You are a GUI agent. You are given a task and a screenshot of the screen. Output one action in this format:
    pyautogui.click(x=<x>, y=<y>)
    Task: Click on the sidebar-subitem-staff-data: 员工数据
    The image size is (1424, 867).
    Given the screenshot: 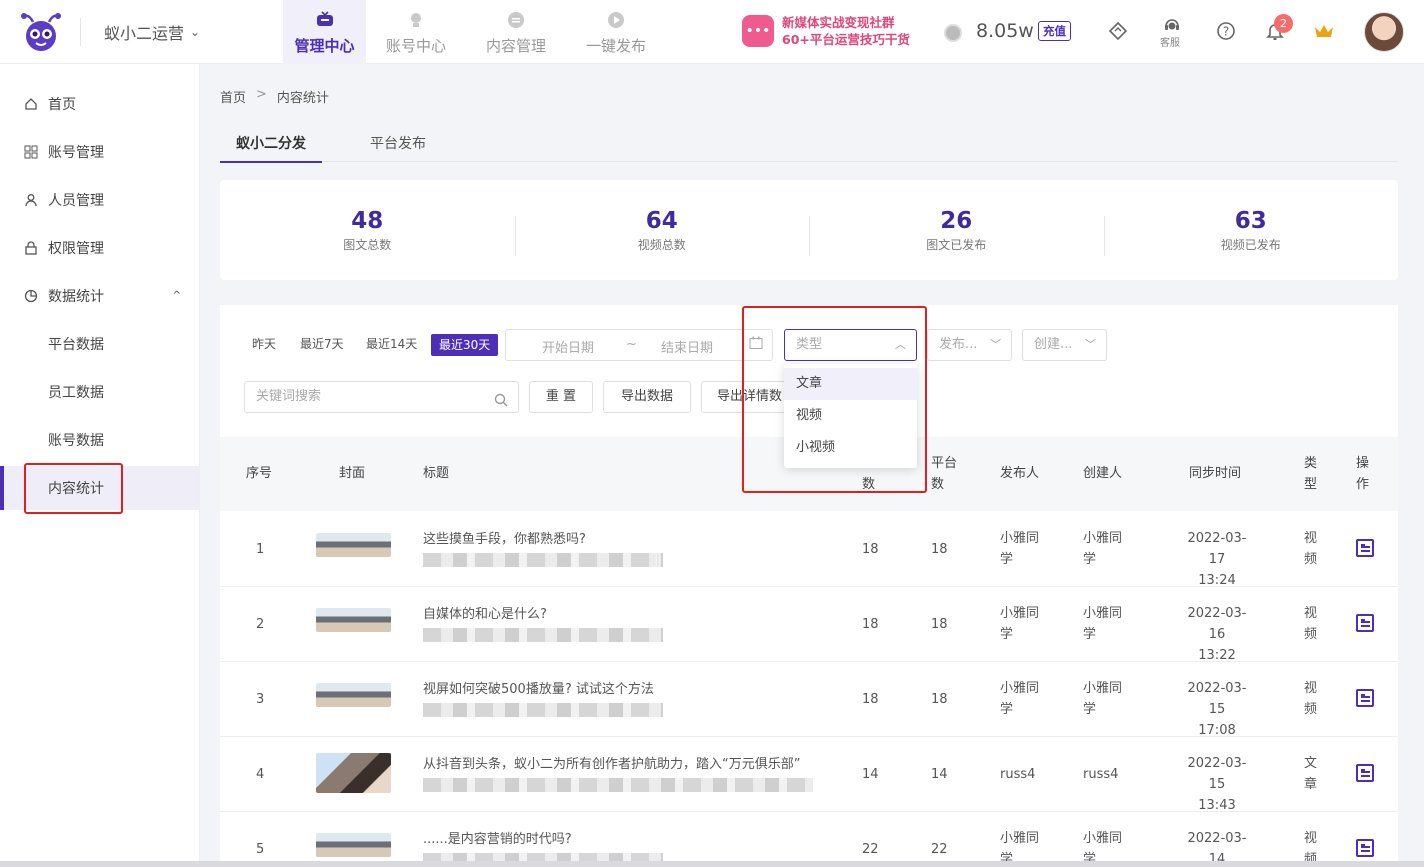 What is the action you would take?
    pyautogui.click(x=99, y=392)
    